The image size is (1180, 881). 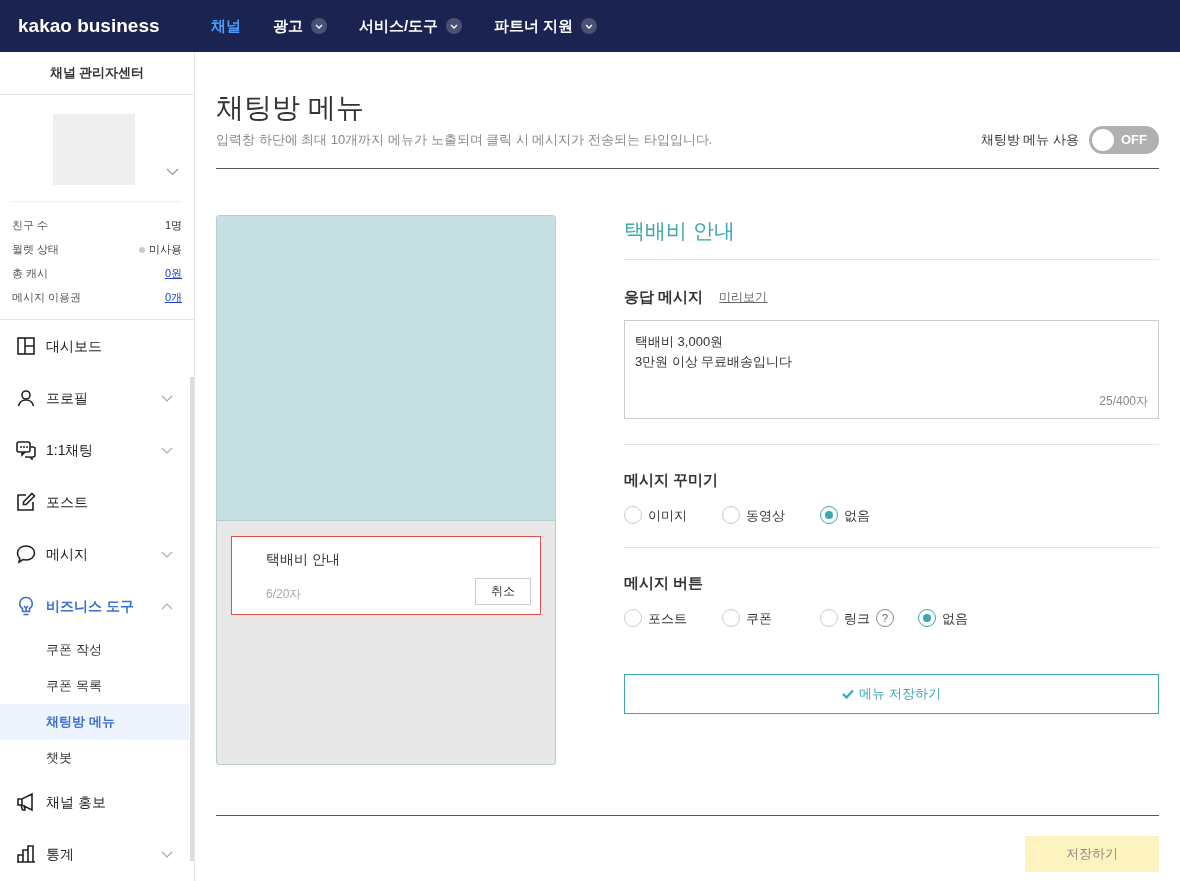 I want to click on nav-link: 광고, so click(x=288, y=26).